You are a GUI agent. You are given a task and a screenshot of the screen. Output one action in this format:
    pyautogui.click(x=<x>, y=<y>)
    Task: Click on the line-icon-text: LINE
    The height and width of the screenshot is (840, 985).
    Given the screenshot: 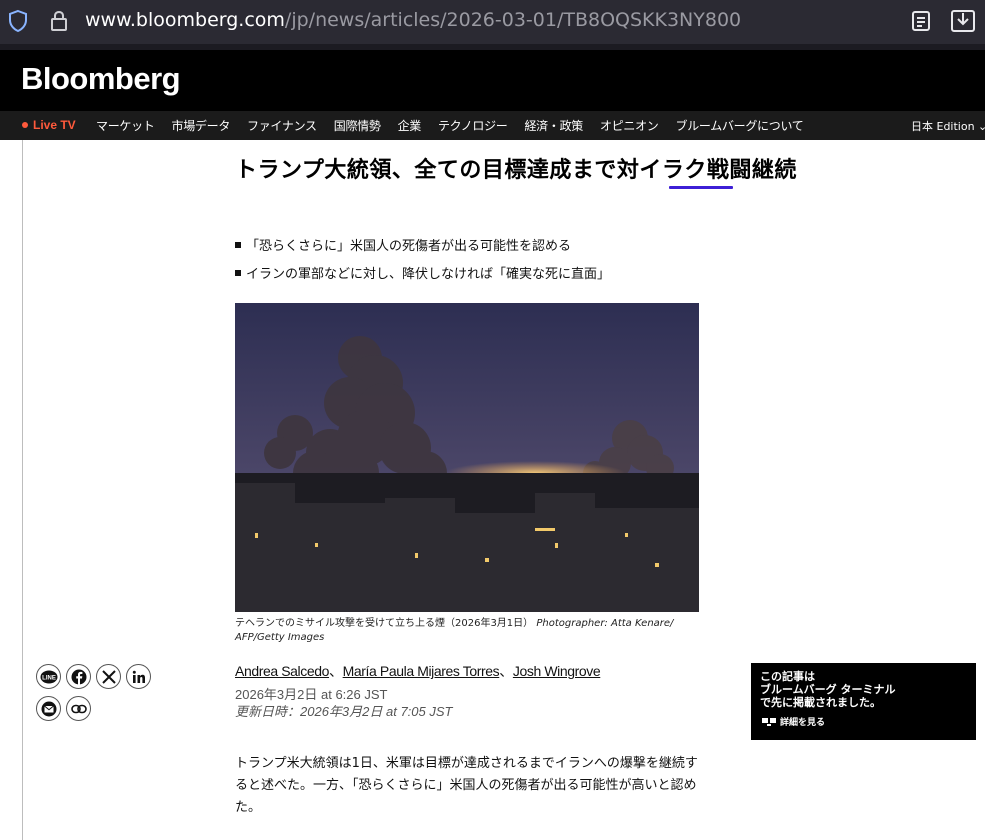 What is the action you would take?
    pyautogui.click(x=49, y=678)
    